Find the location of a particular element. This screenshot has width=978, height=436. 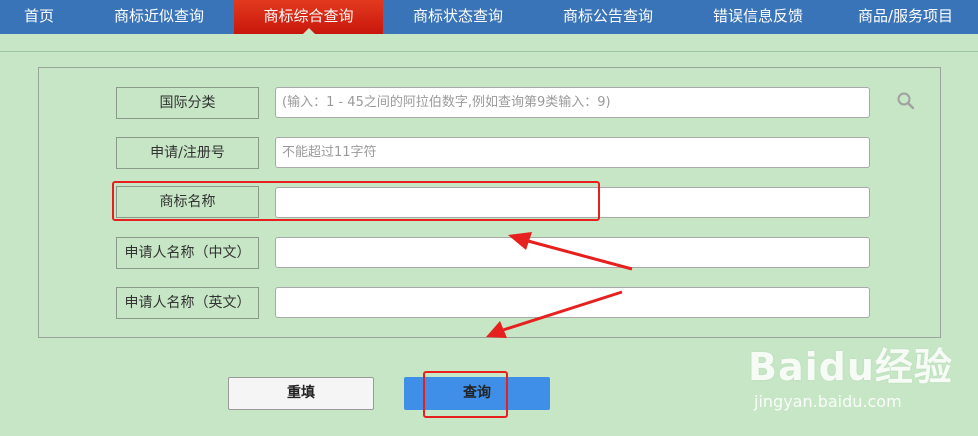

applicant-name-cn-input is located at coordinates (572, 252).